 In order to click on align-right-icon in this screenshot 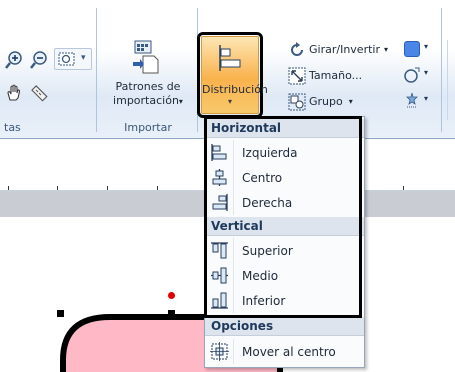, I will do `click(220, 202)`.